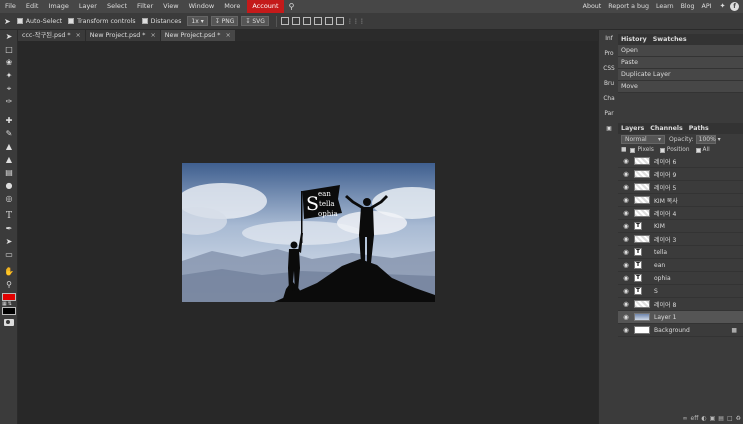 This screenshot has width=743, height=424. Describe the element at coordinates (19, 21) in the screenshot. I see `auto-select-checkbox` at that location.